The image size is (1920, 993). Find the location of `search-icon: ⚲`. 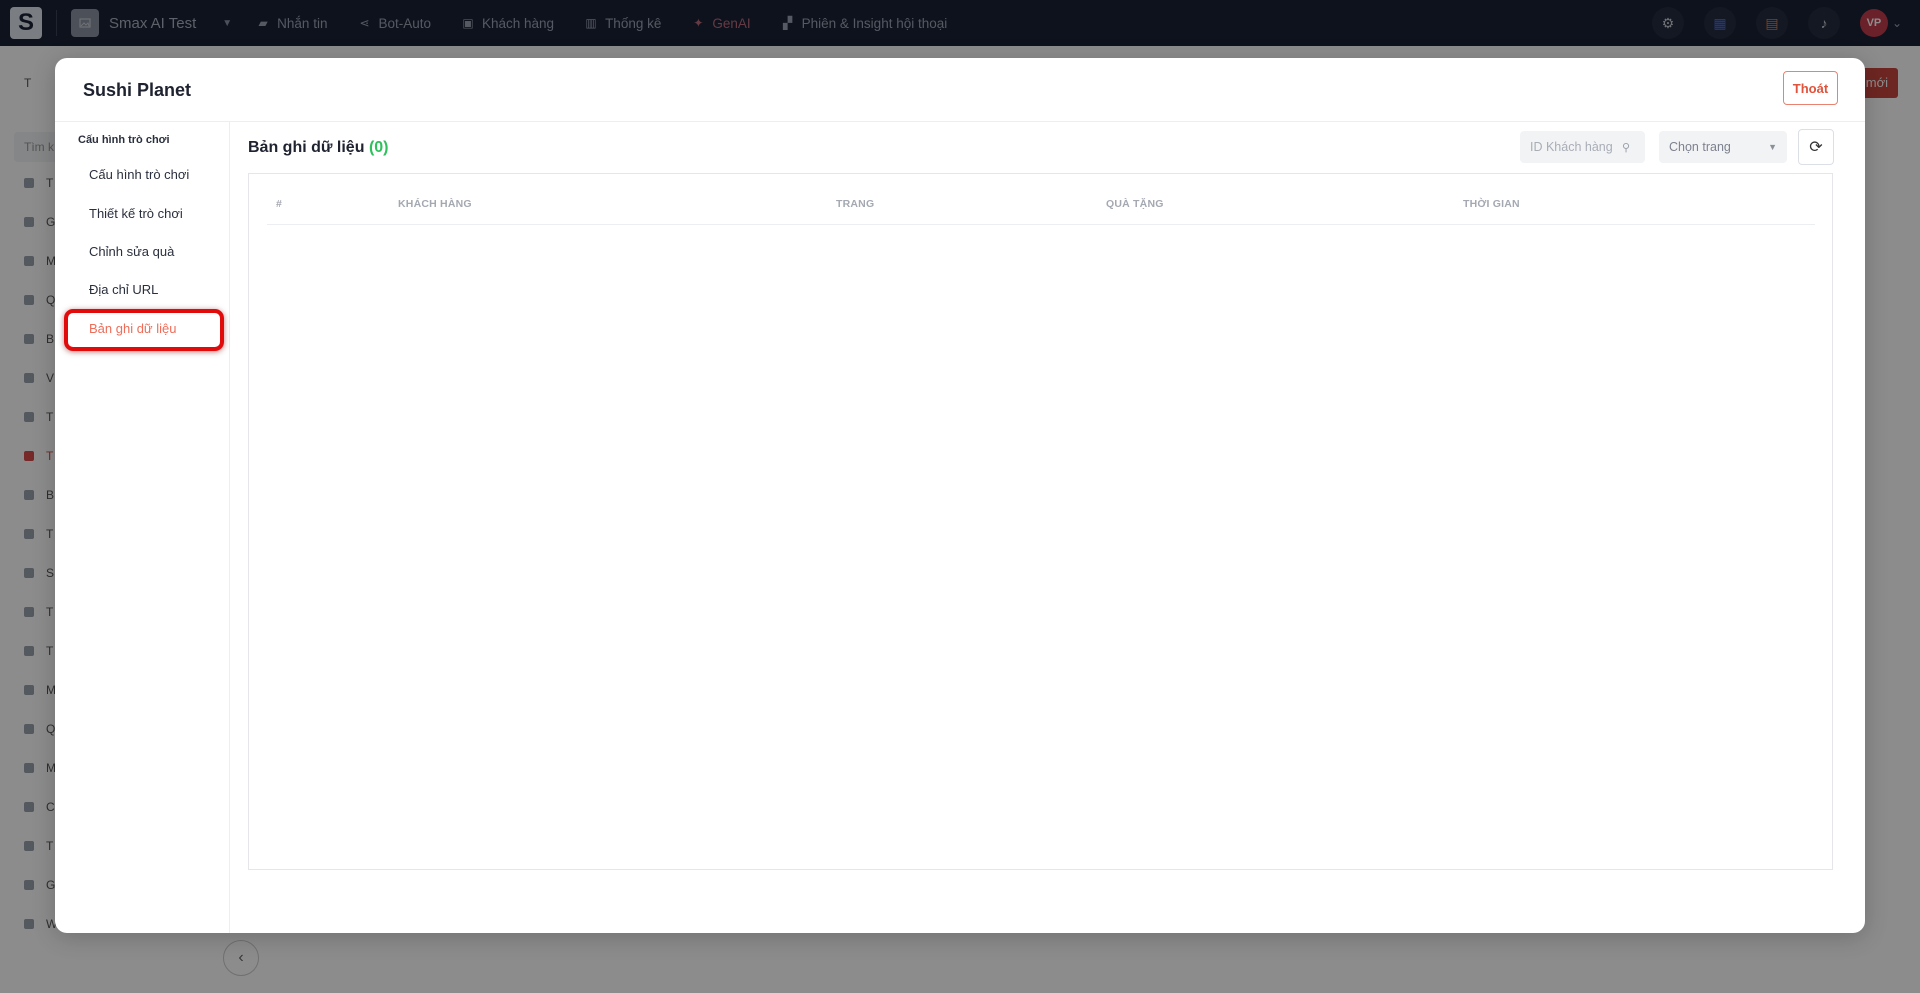

search-icon: ⚲ is located at coordinates (1626, 147).